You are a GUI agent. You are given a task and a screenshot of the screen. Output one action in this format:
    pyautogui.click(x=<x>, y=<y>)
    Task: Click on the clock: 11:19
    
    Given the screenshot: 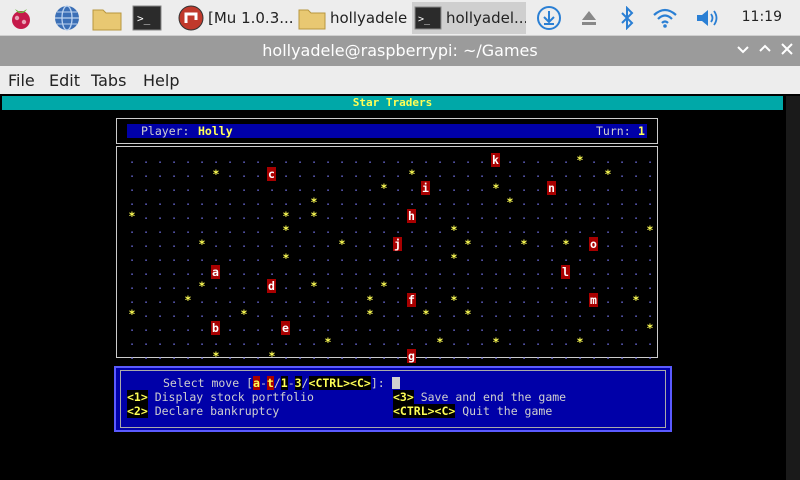 What is the action you would take?
    pyautogui.click(x=762, y=17)
    